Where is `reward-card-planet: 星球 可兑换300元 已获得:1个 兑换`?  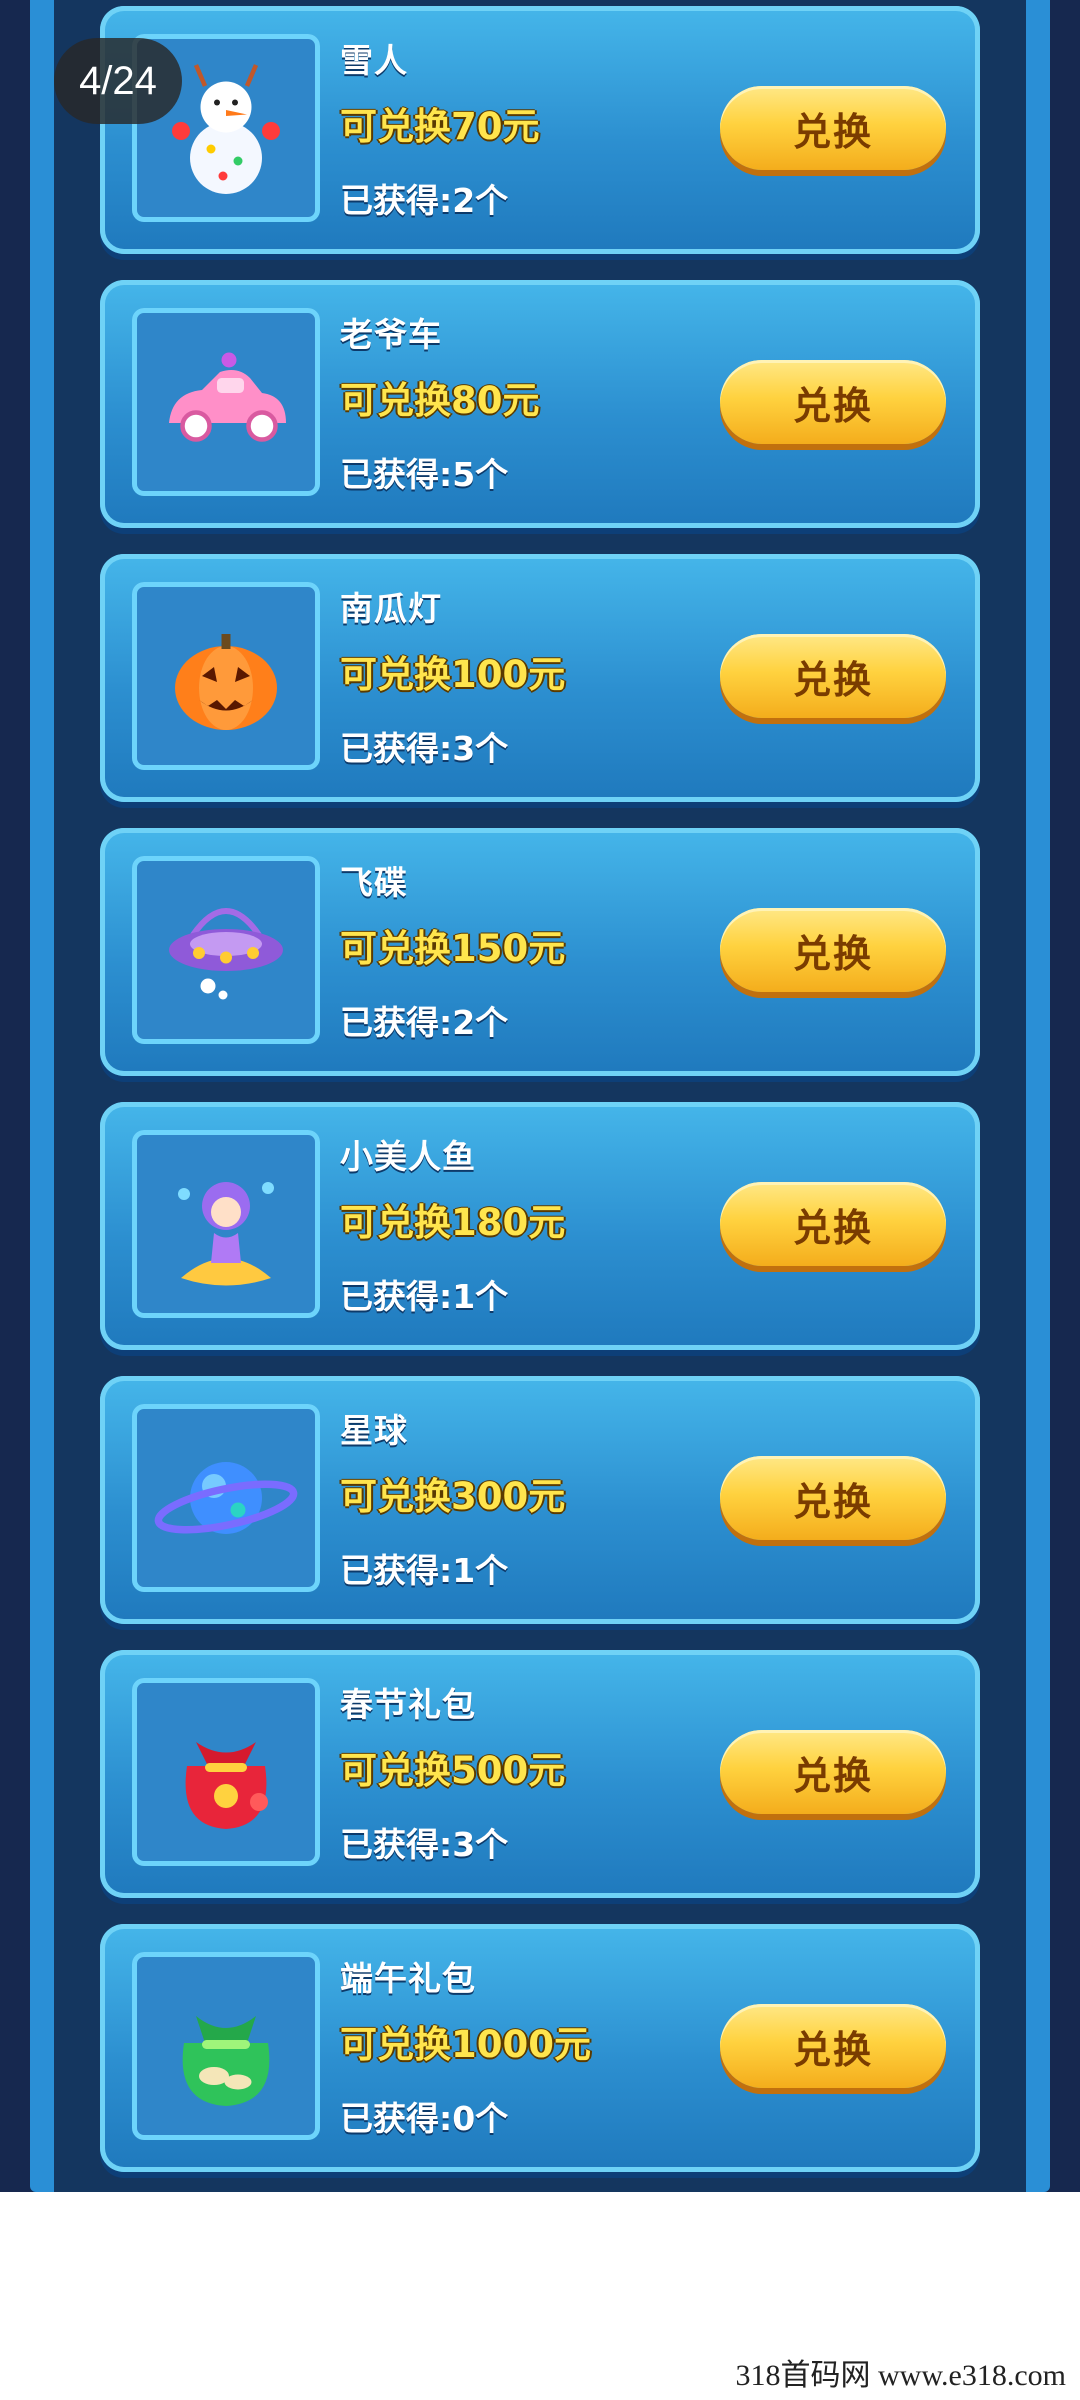
reward-card-planet: 星球 可兑换300元 已获得:1个 兑换 is located at coordinates (540, 1500).